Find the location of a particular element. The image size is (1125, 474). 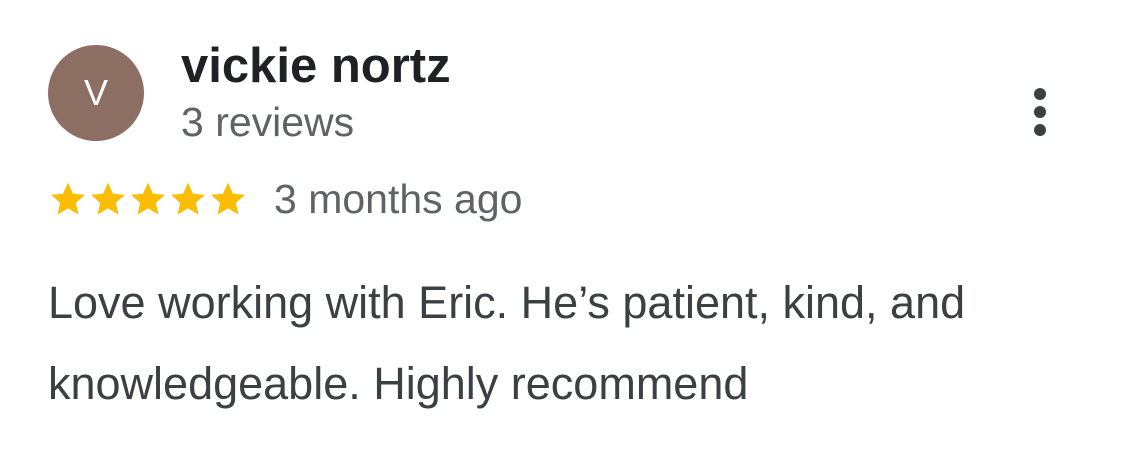

review-time: 3 months ago is located at coordinates (398, 199).